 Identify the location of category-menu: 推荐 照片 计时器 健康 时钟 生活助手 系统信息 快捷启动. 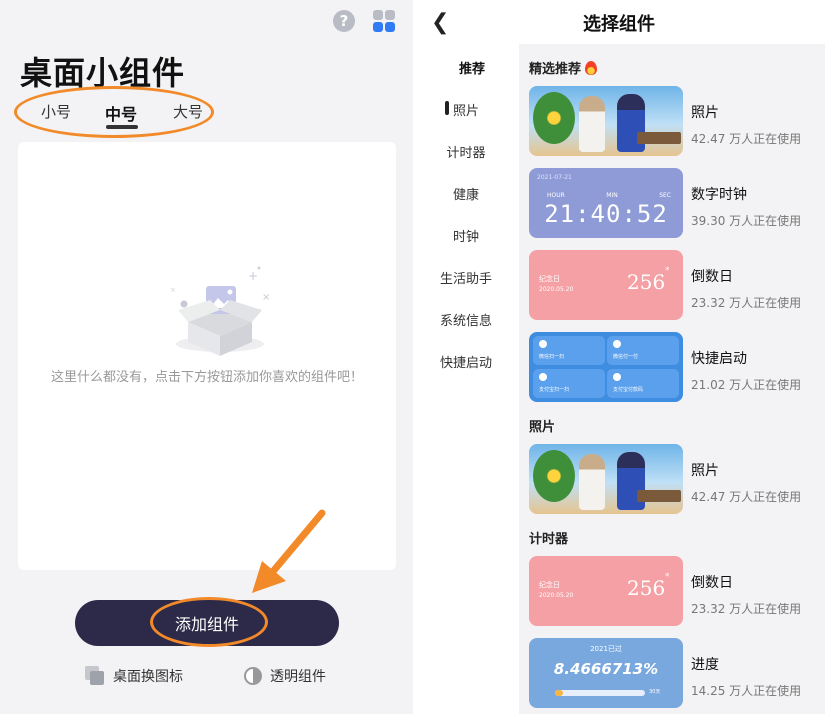
(466, 379).